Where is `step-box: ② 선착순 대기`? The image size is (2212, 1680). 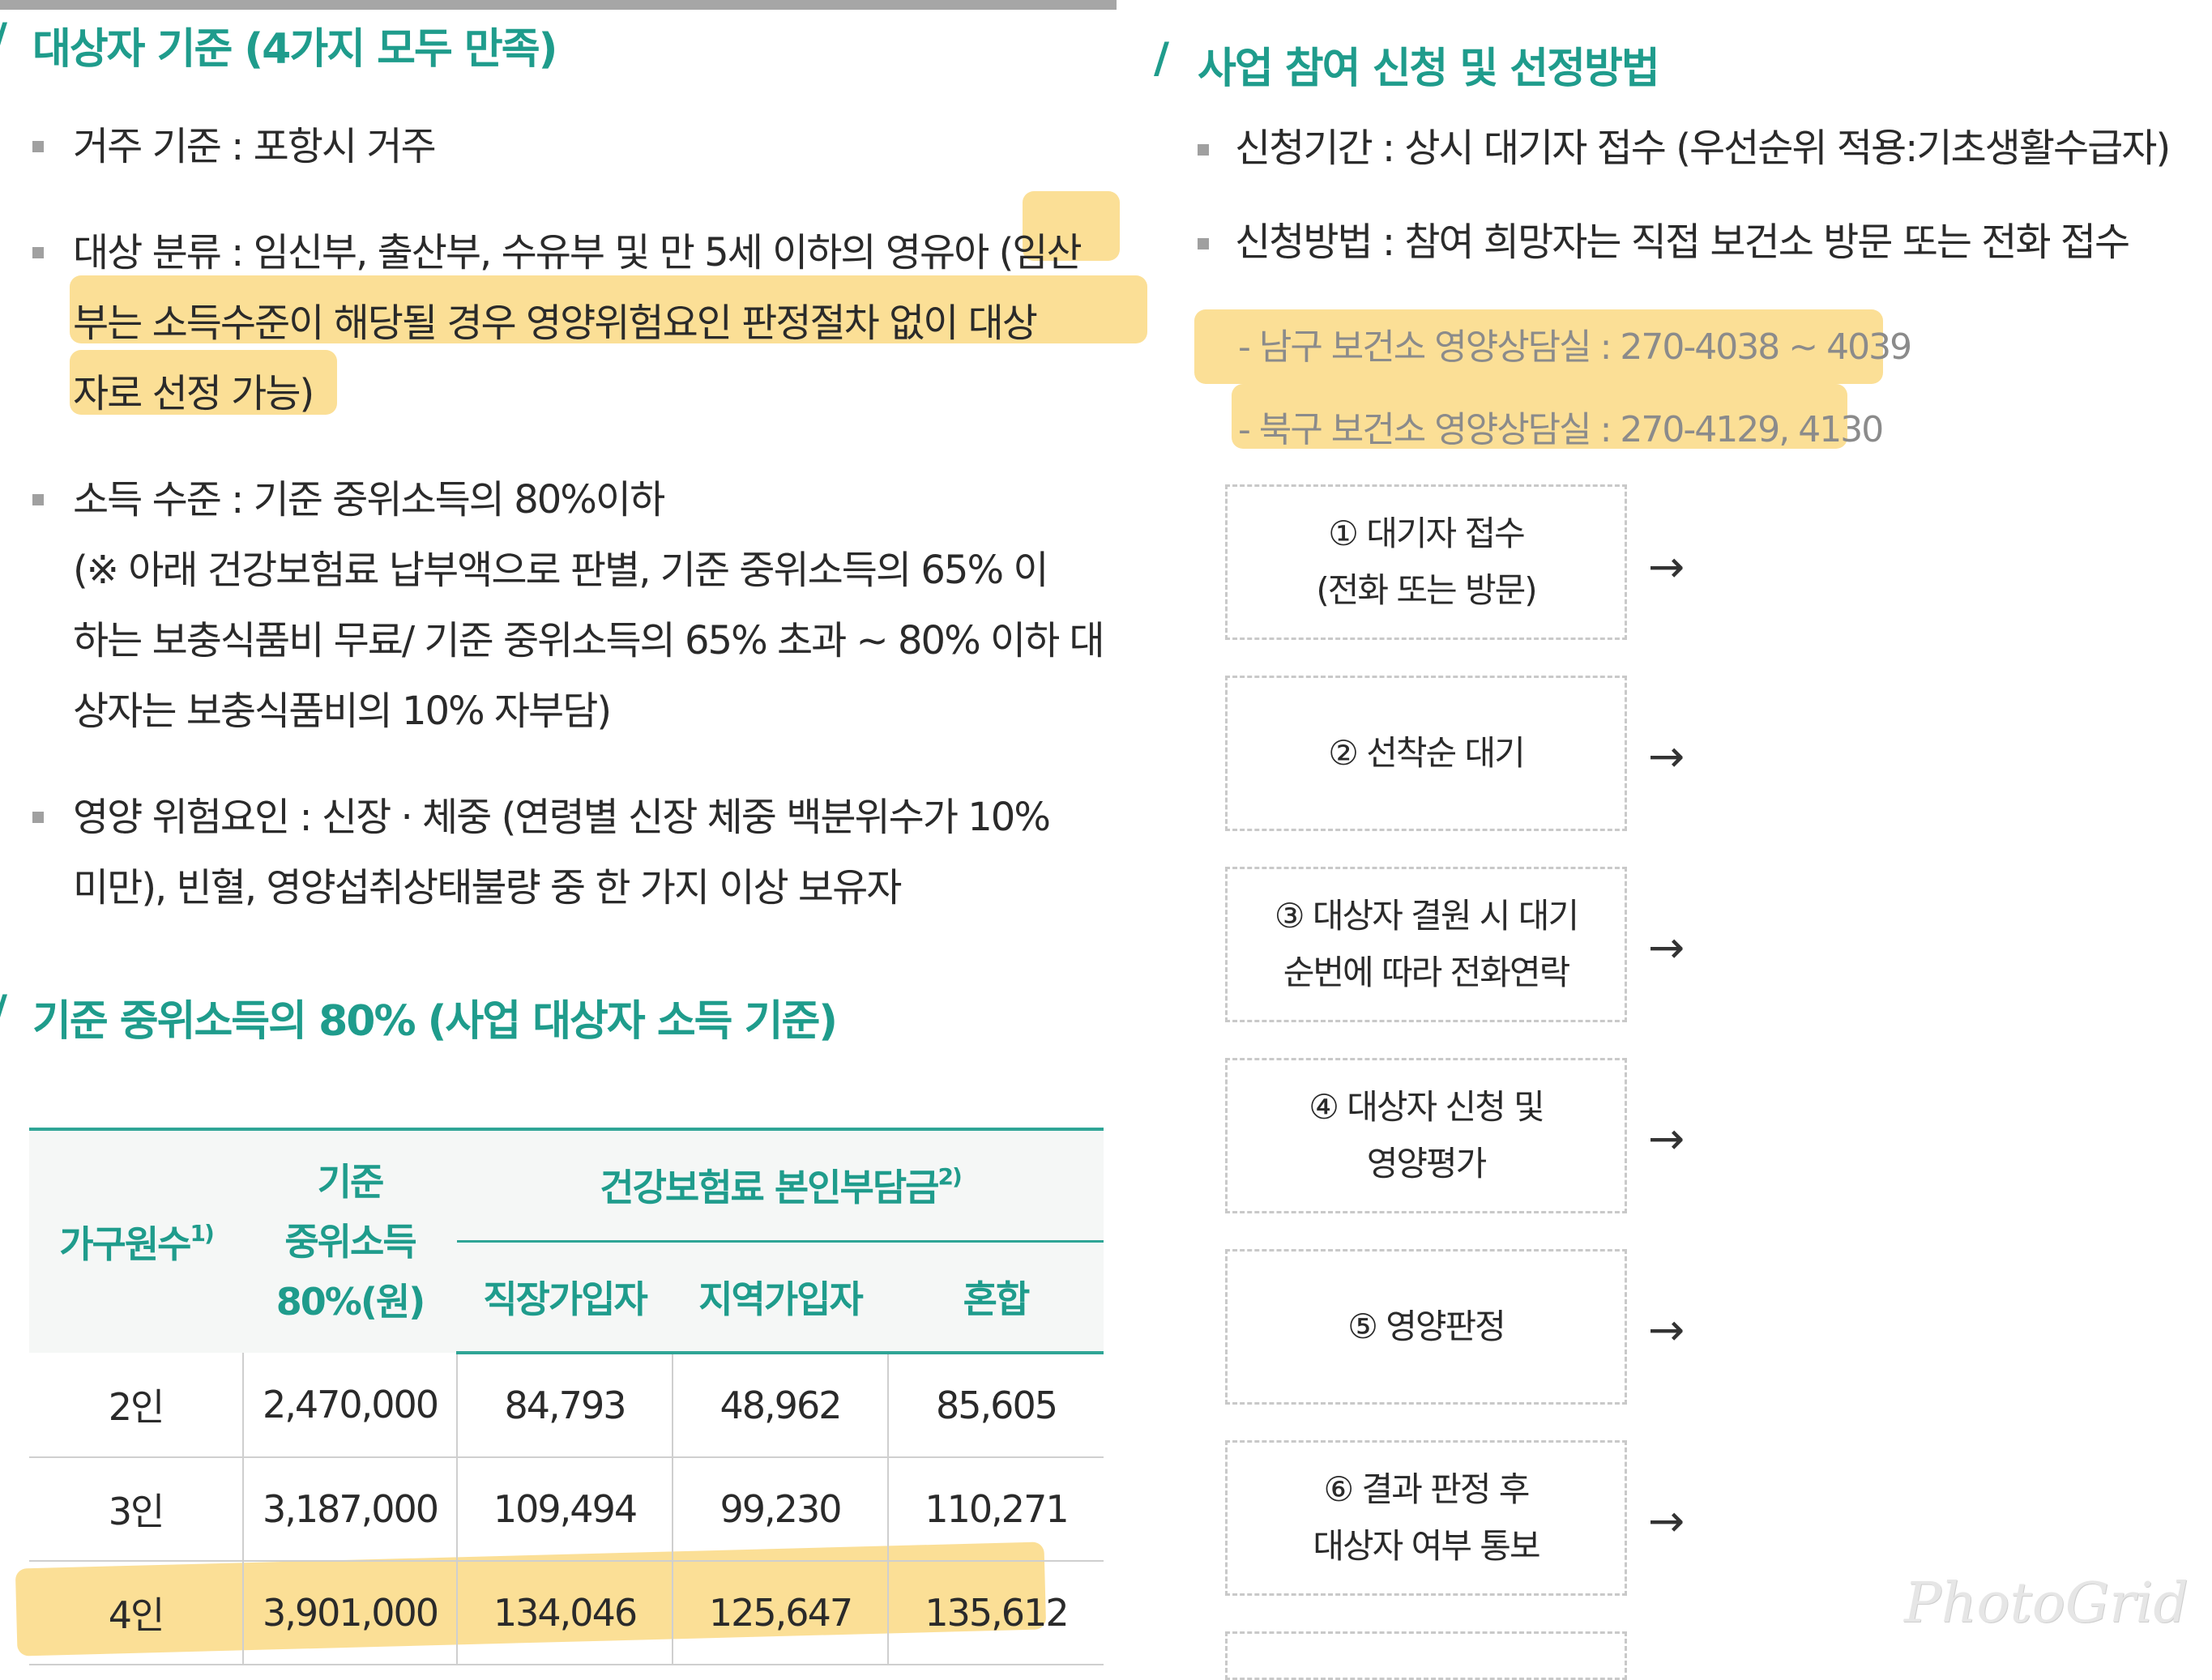
step-box: ② 선착순 대기 is located at coordinates (1426, 753).